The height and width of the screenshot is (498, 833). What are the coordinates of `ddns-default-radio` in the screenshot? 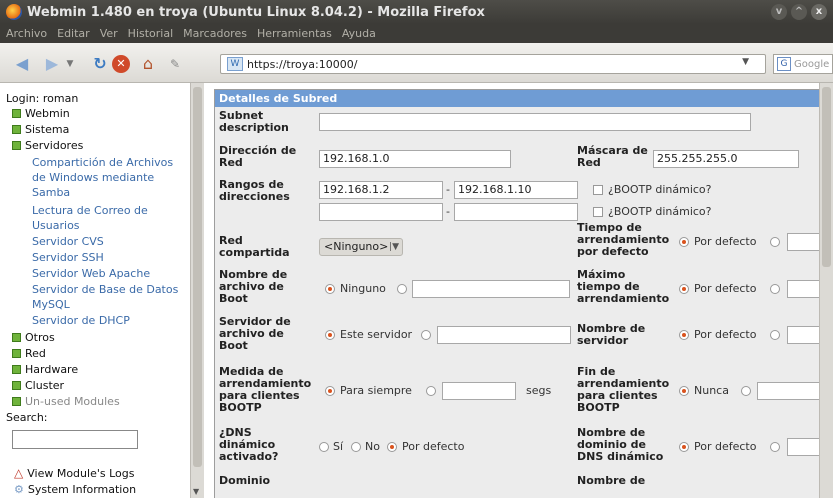 It's located at (392, 447).